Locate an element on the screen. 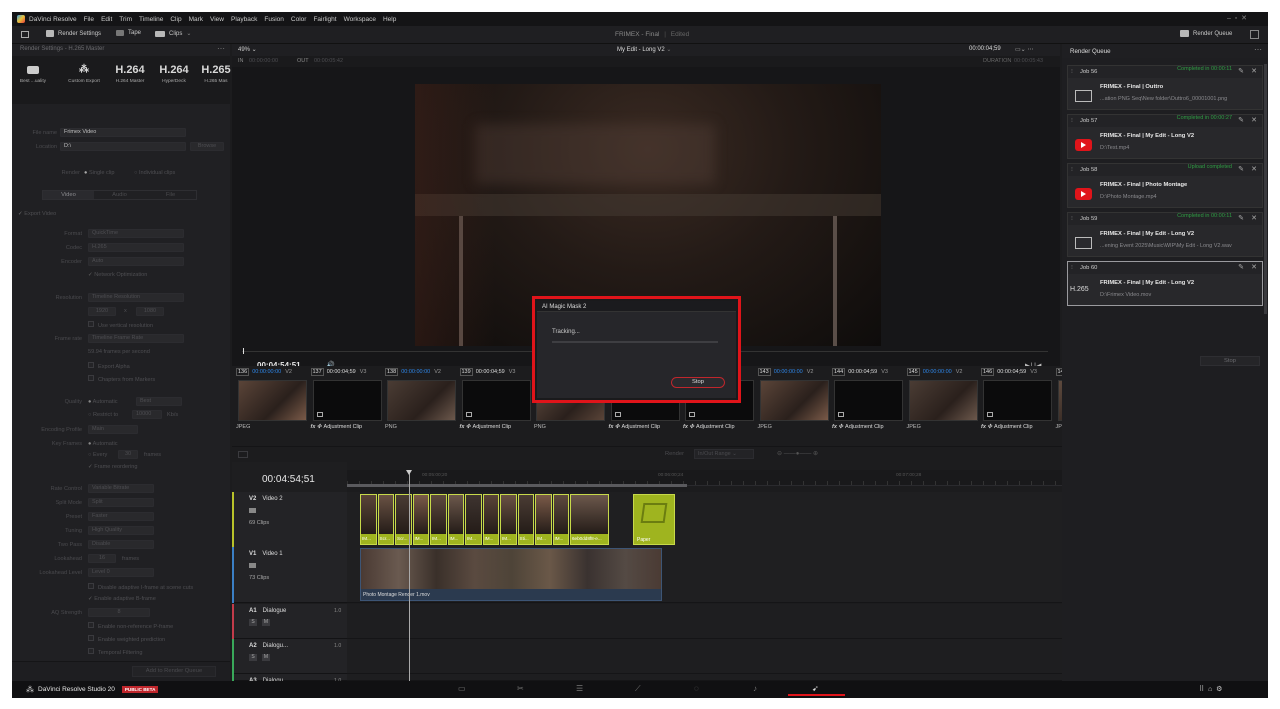 This screenshot has height=709, width=1280. menu-trim: Trim is located at coordinates (125, 19).